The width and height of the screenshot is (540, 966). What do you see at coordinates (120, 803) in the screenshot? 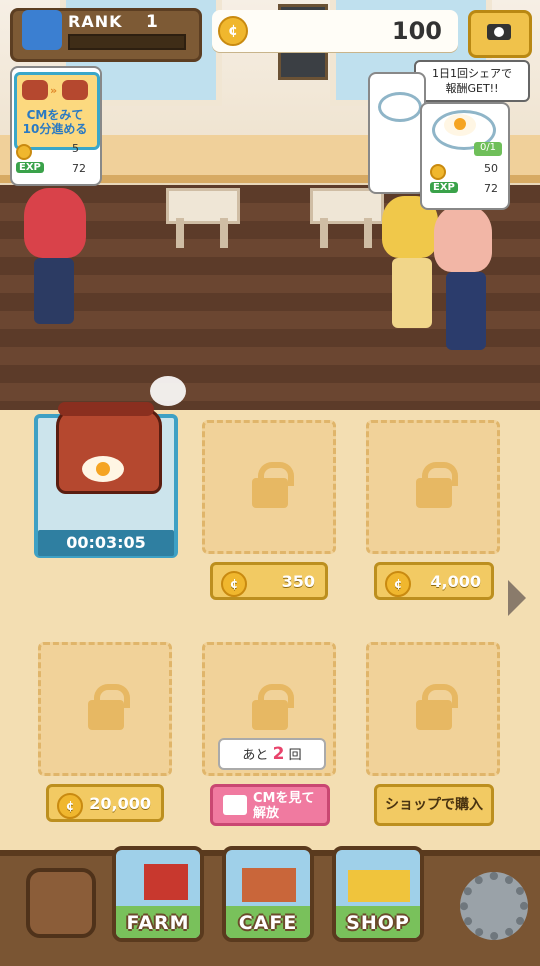
I see `unlock-price: 20,000` at bounding box center [120, 803].